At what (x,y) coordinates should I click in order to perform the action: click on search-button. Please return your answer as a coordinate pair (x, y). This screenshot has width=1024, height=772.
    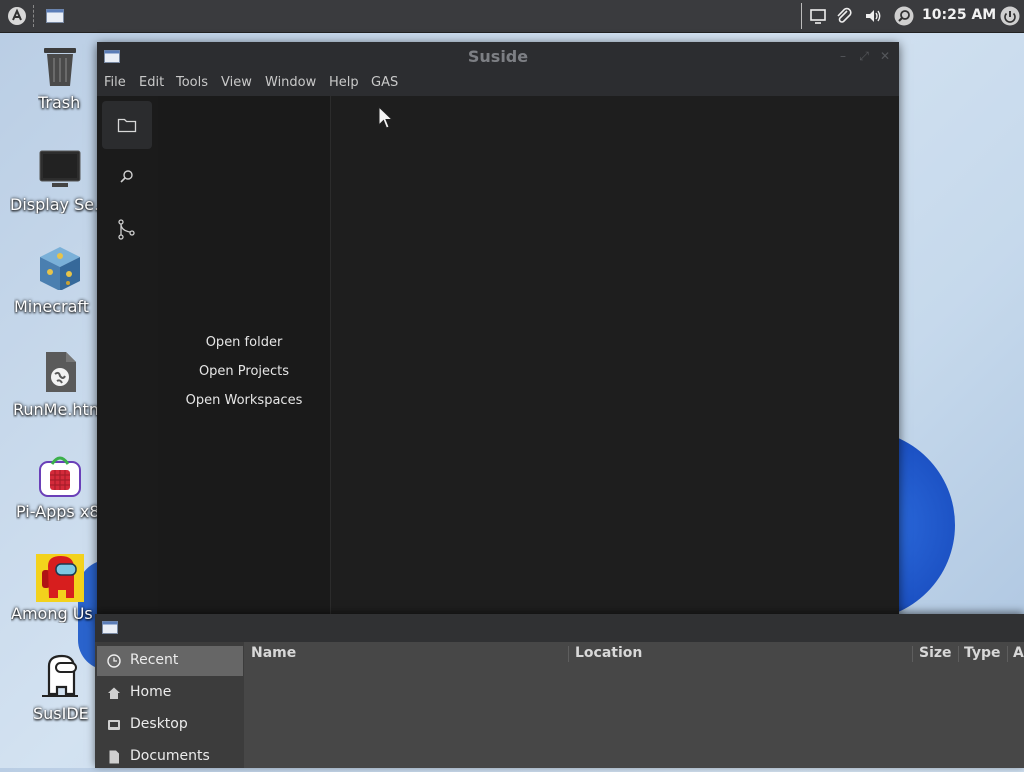
    Looking at the image, I should click on (127, 177).